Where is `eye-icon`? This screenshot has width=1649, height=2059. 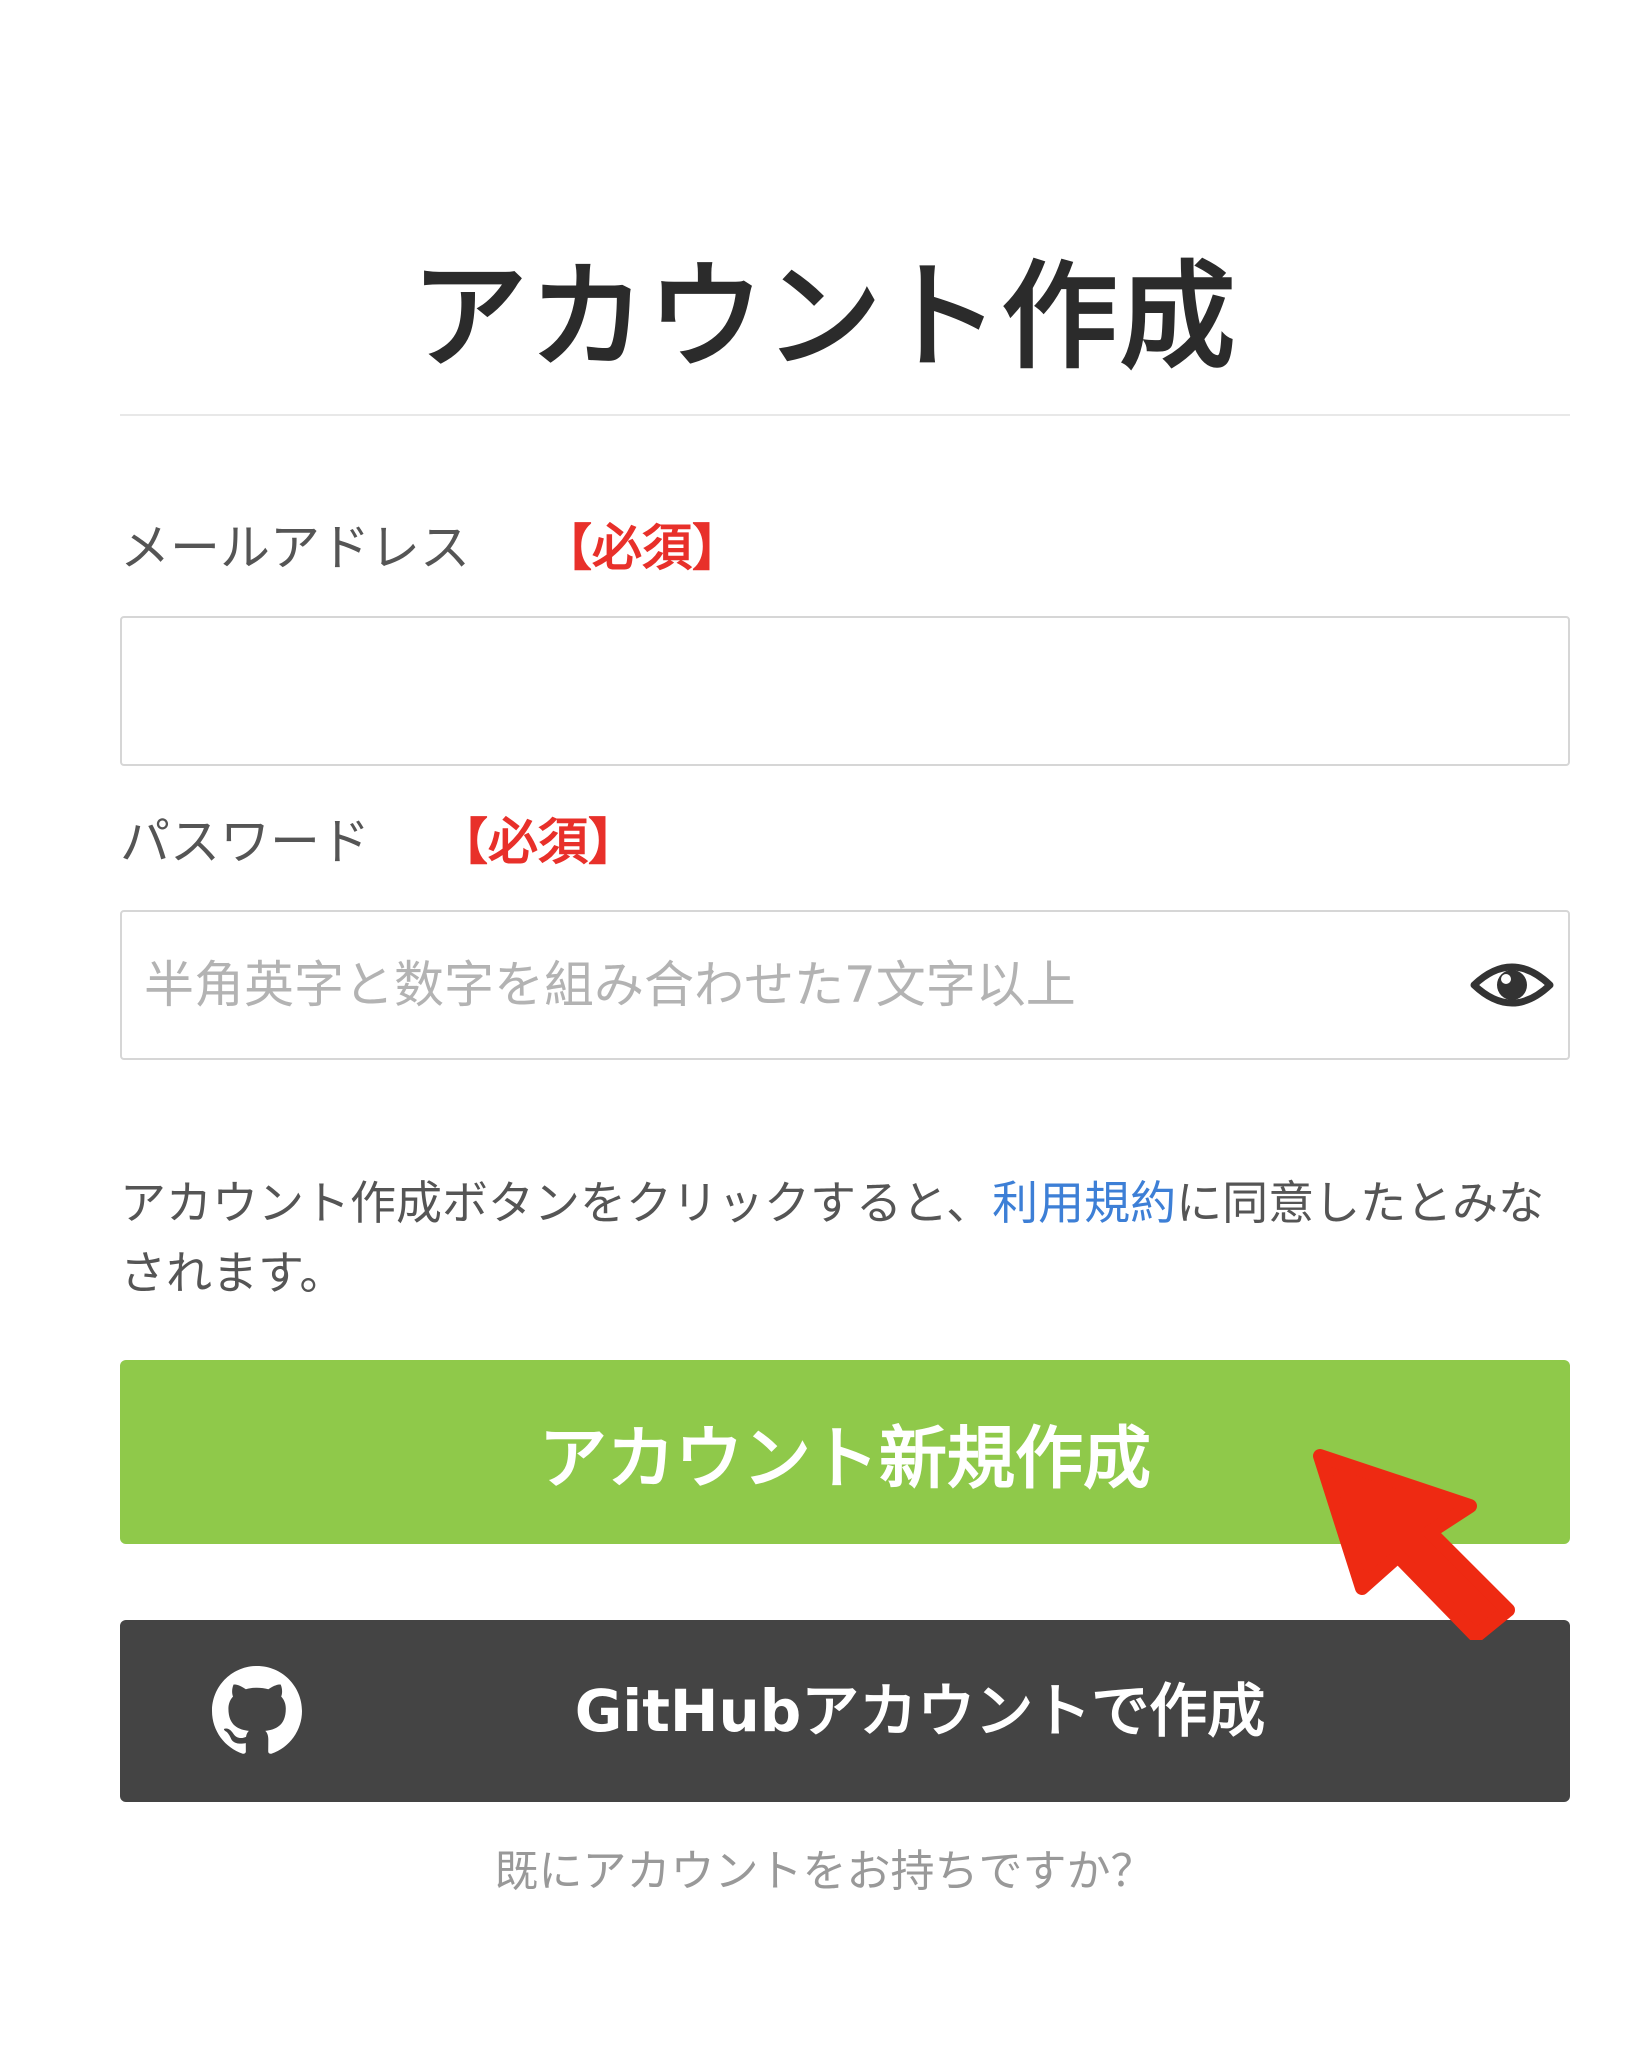 eye-icon is located at coordinates (1512, 985).